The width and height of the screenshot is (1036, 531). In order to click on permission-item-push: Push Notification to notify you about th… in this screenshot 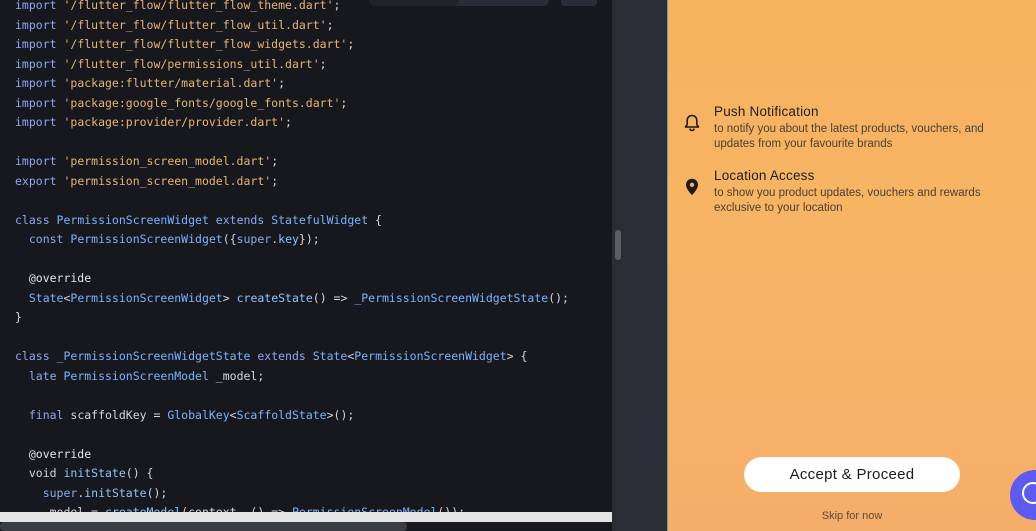, I will do `click(852, 128)`.